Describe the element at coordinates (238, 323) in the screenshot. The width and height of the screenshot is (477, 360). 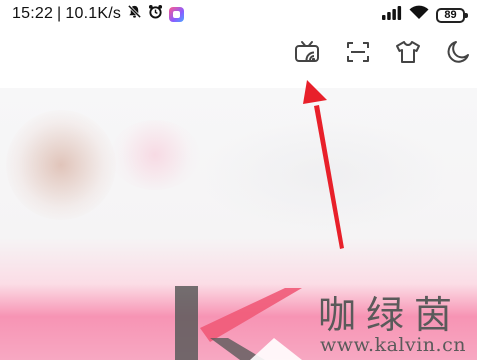
I see `kalvin-logo` at that location.